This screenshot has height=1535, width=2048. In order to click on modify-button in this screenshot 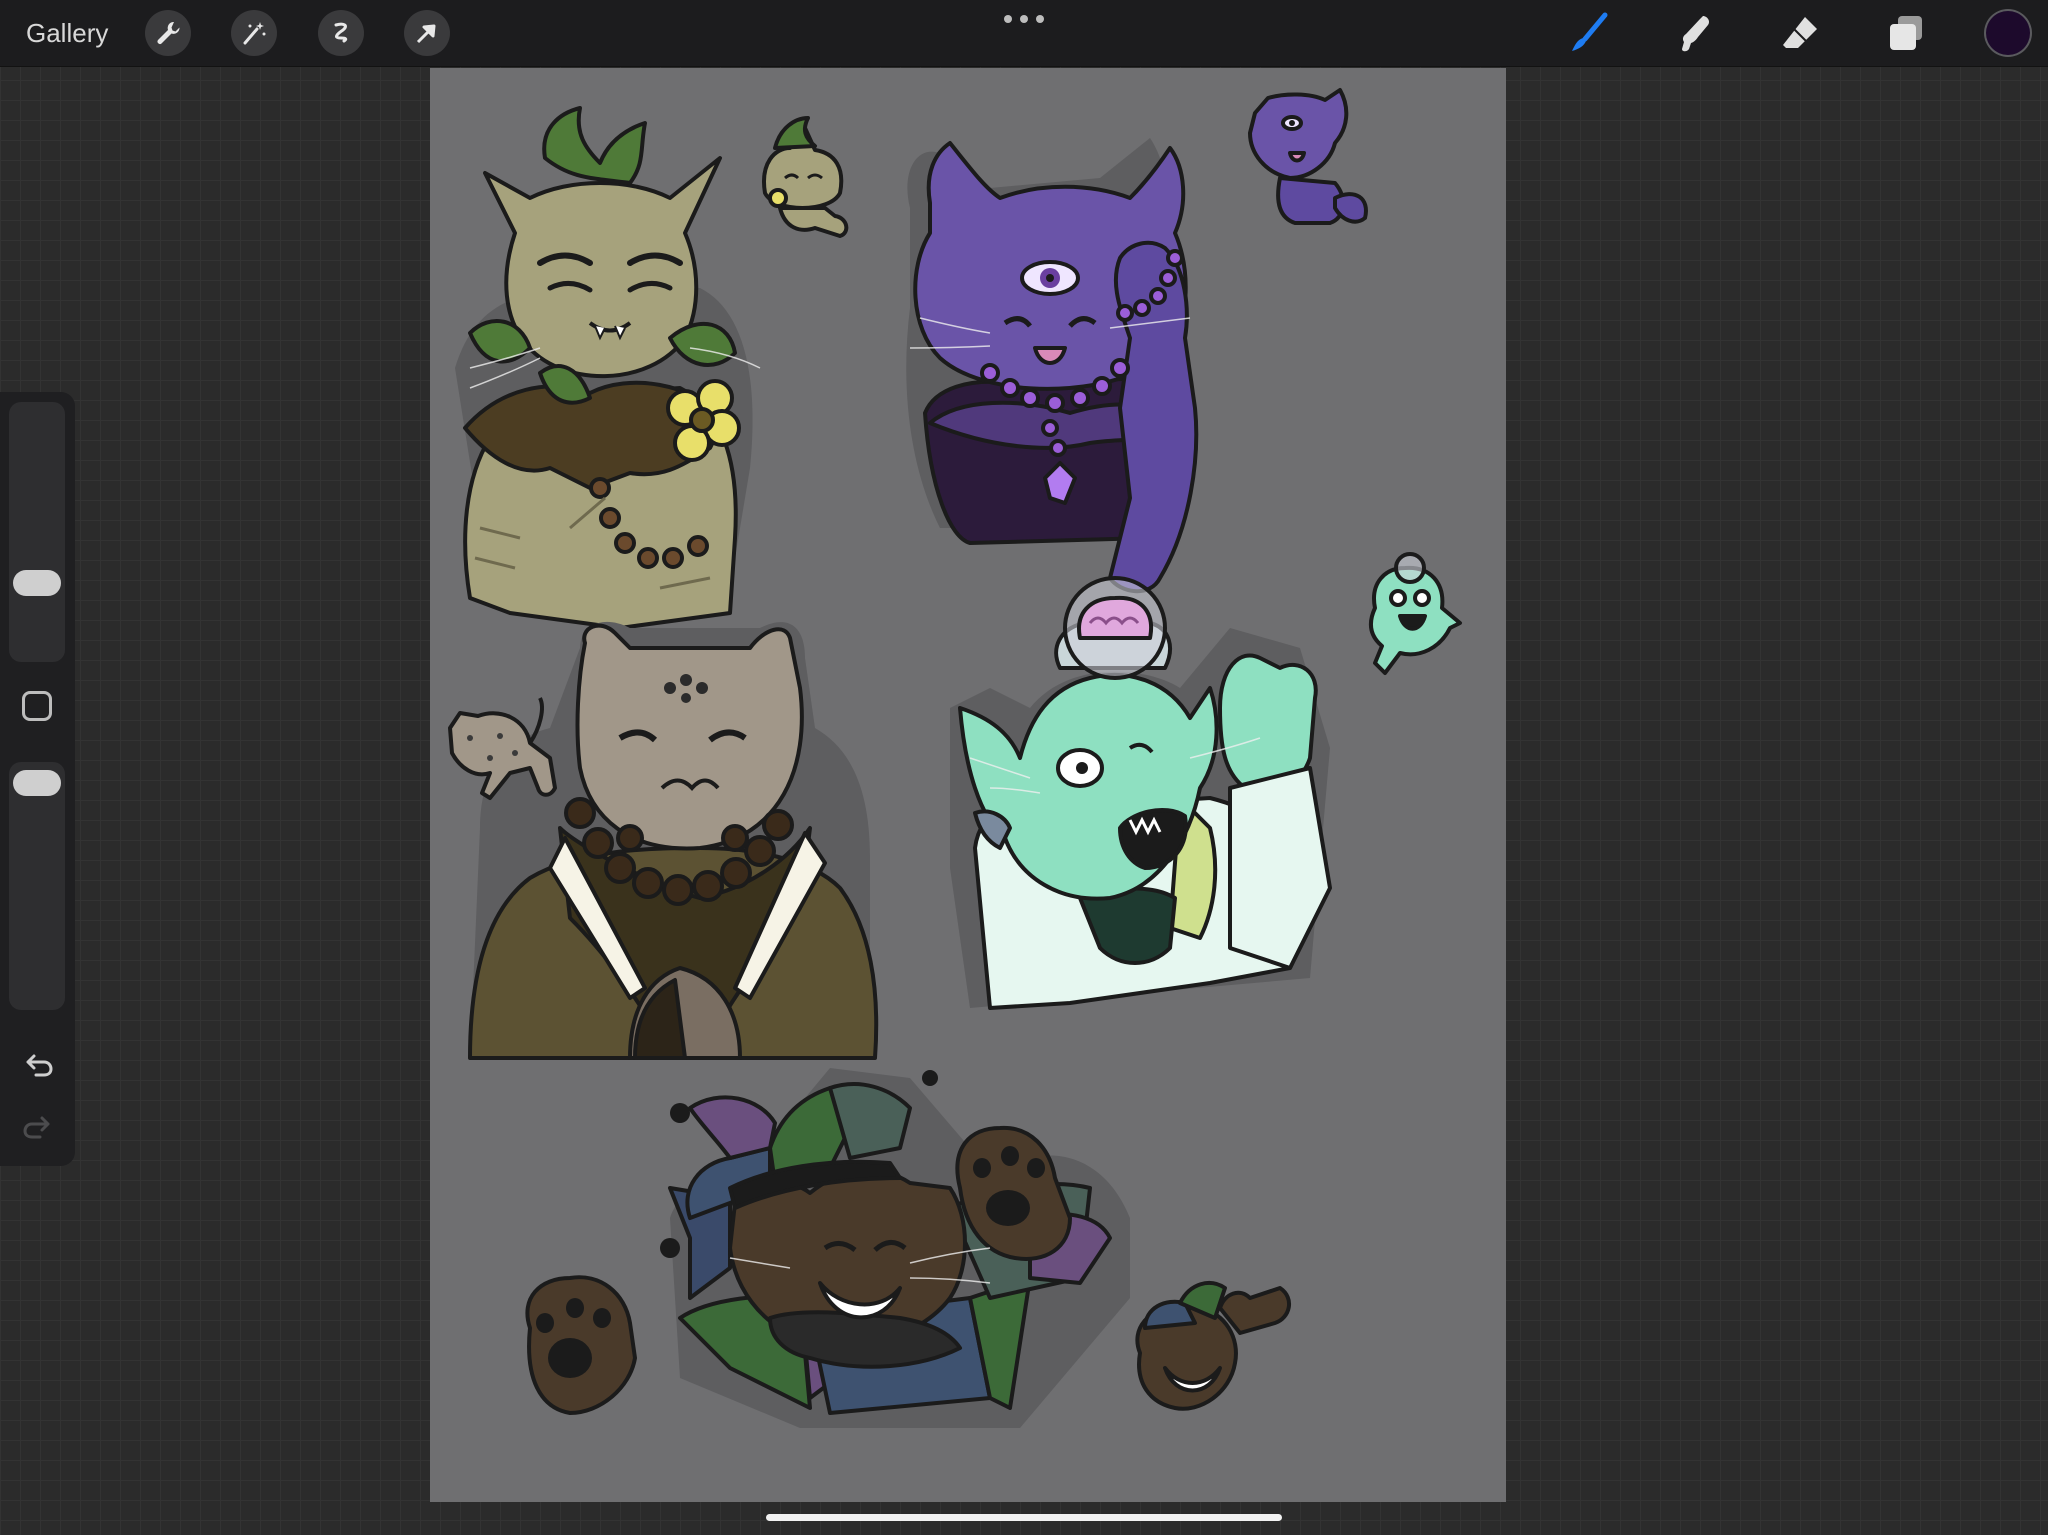, I will do `click(37, 706)`.